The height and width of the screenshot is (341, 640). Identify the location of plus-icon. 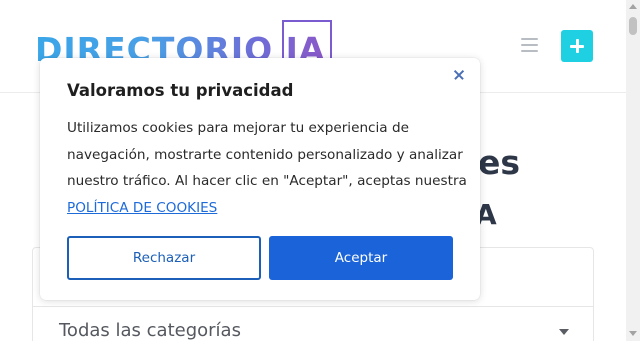
(577, 46).